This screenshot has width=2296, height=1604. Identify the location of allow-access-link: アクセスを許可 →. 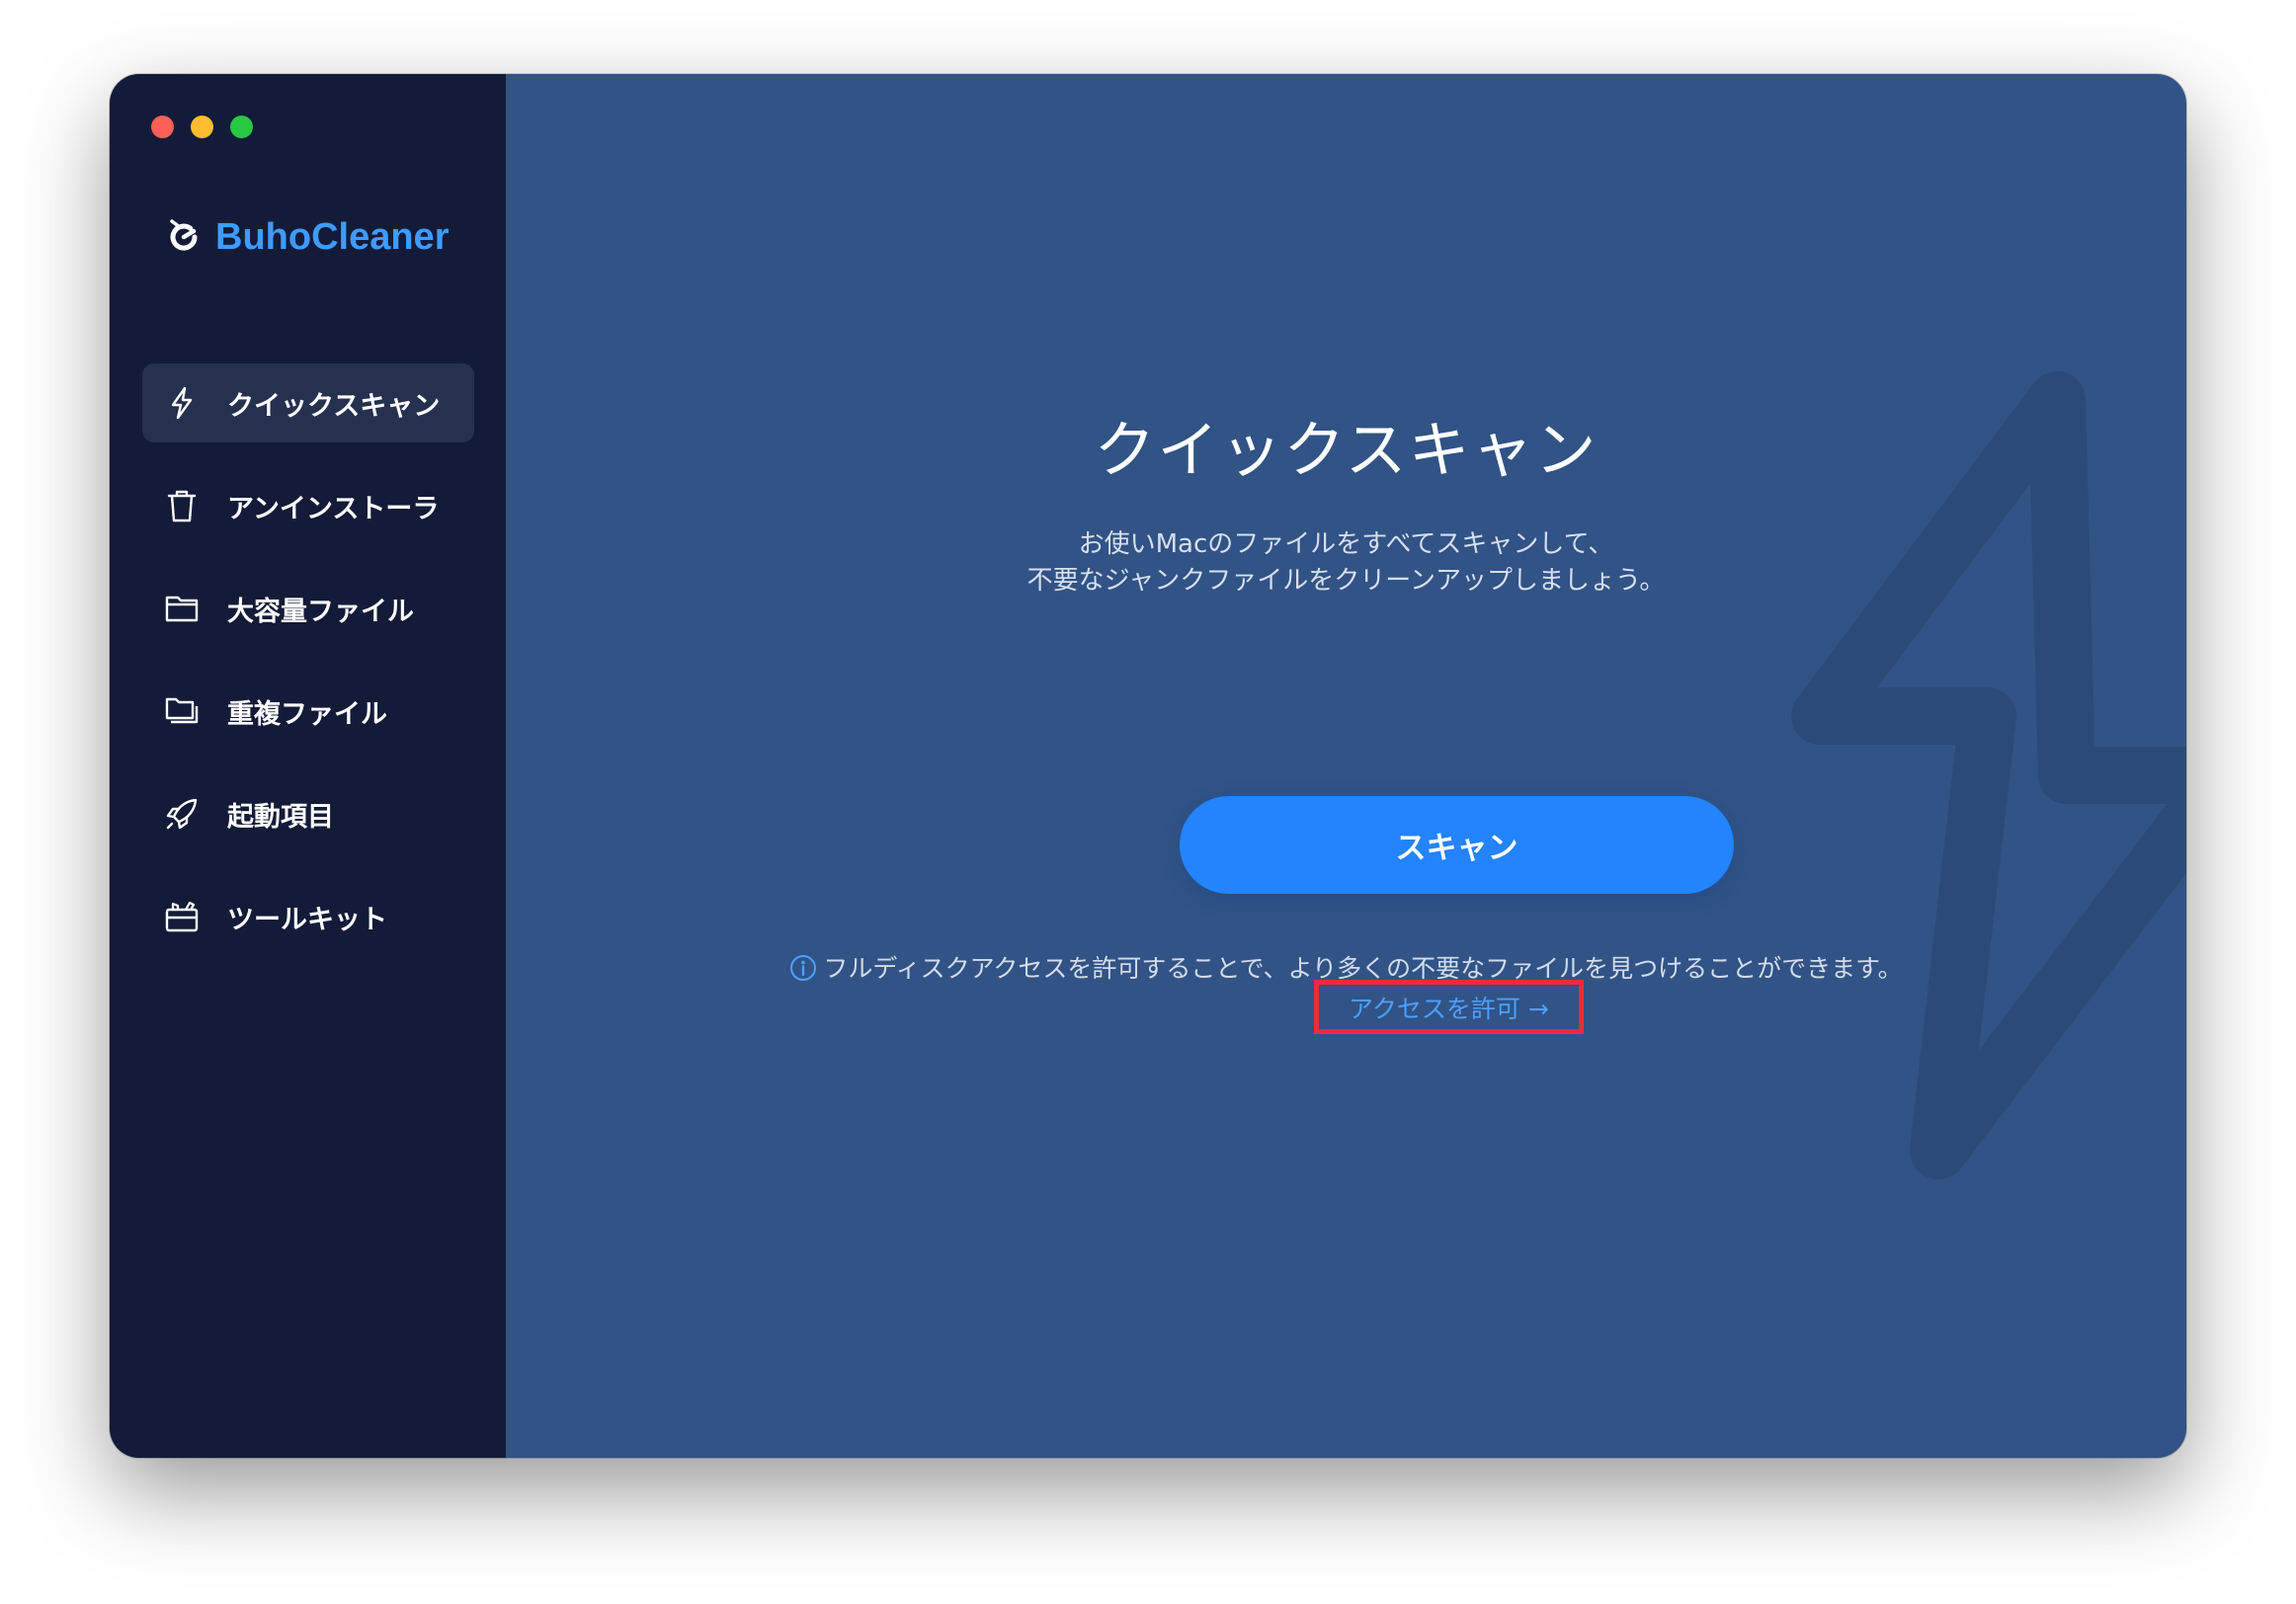
(1449, 1007).